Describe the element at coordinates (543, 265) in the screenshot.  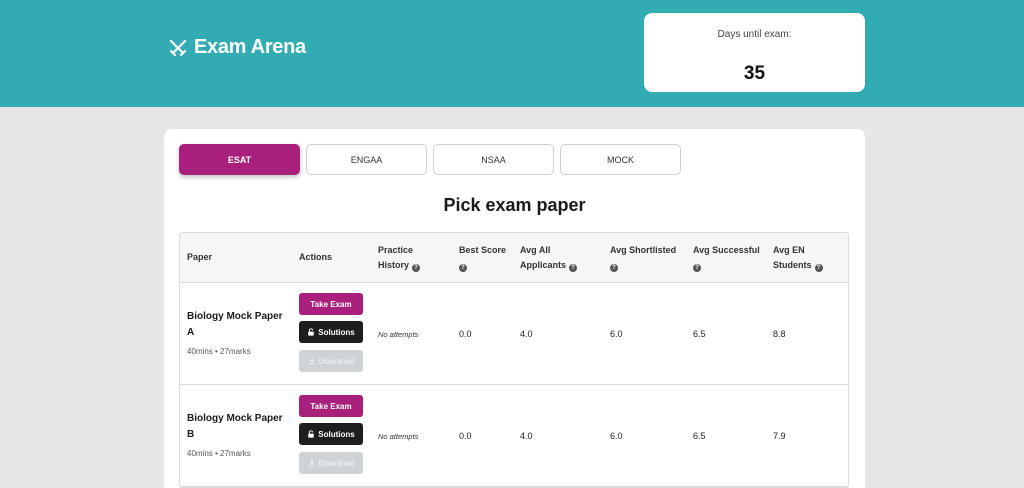
I see `header-avg-all-line2: Applicants` at that location.